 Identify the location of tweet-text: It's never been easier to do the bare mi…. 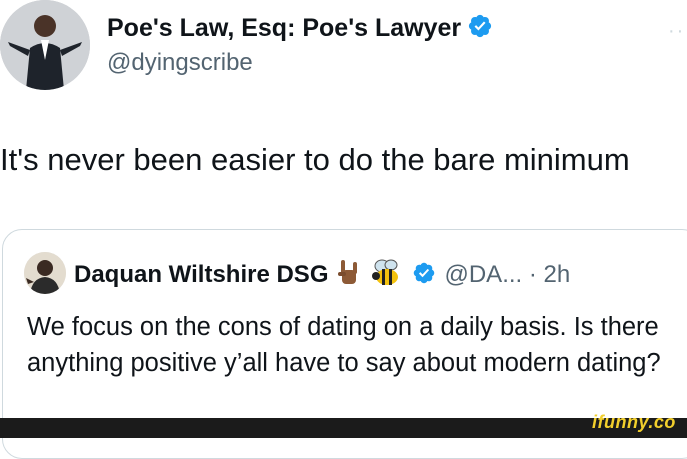
(315, 159).